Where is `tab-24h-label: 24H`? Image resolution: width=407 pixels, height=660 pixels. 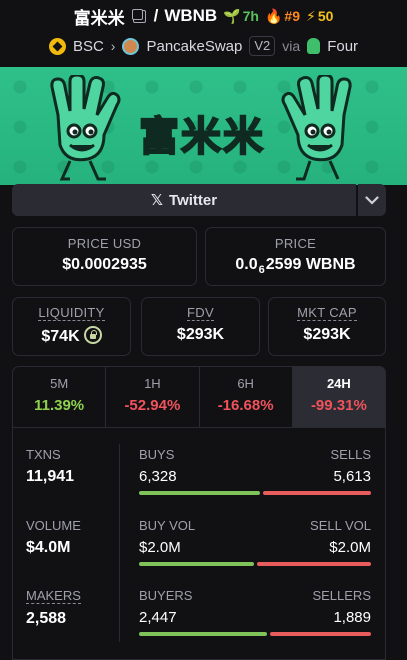
tab-24h-label: 24H is located at coordinates (338, 383).